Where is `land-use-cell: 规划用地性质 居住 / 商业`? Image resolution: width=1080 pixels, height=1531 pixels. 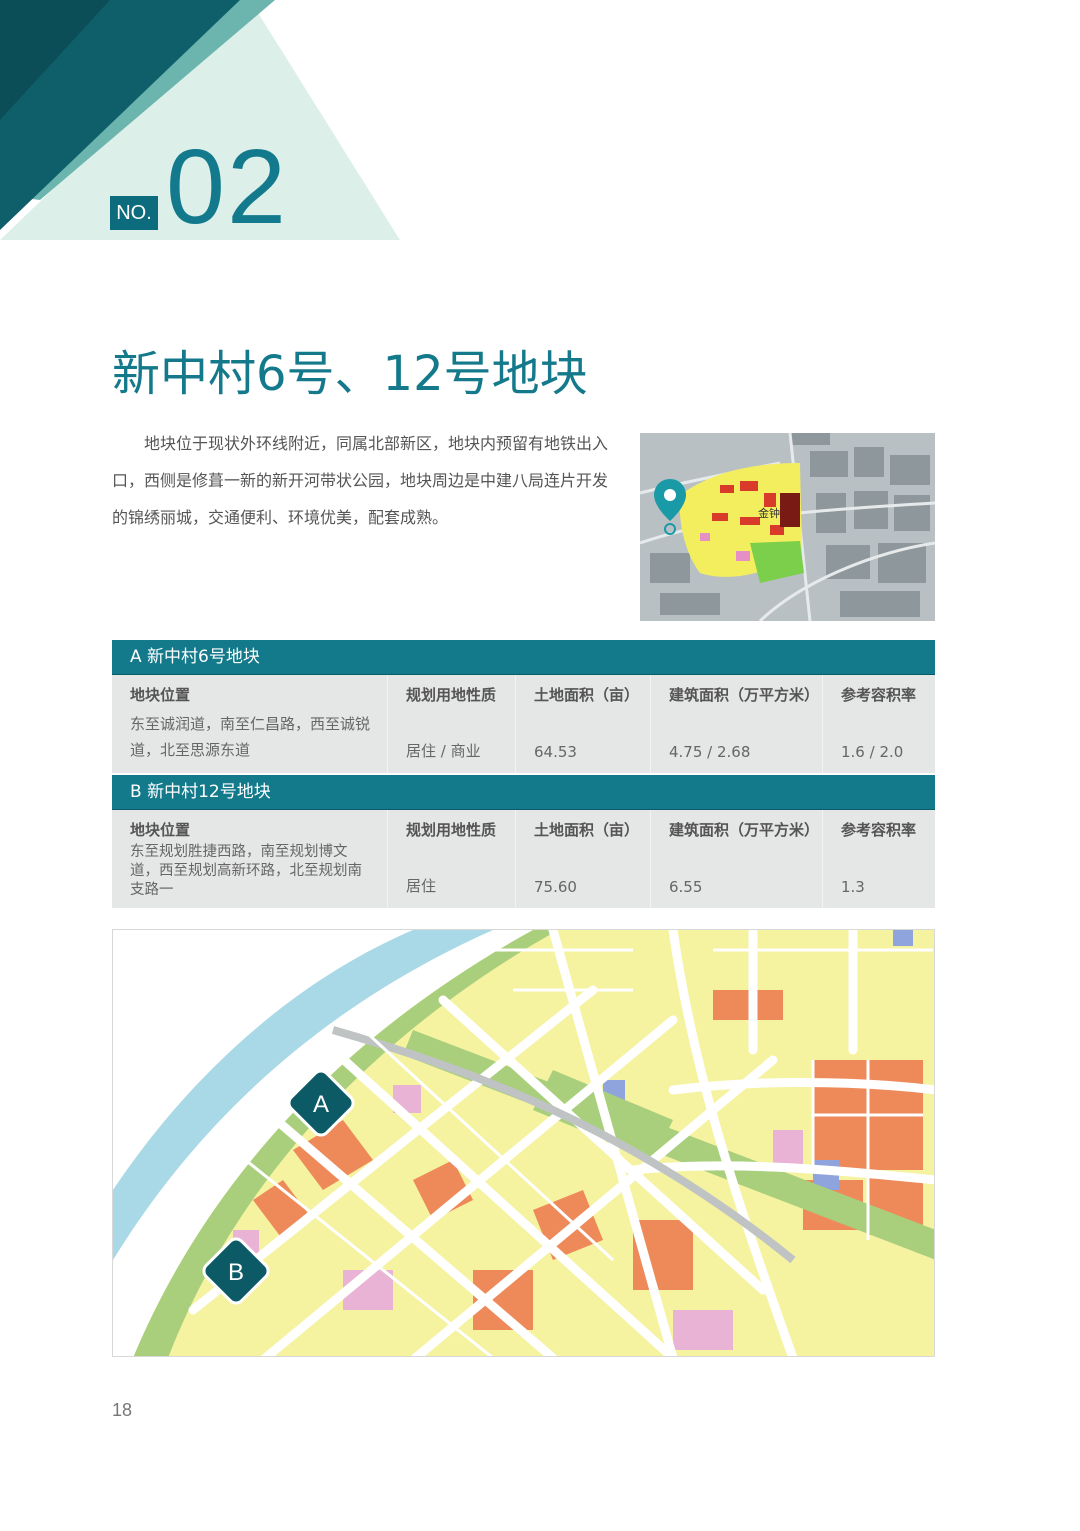 land-use-cell: 规划用地性质 居住 / 商业 is located at coordinates (451, 724).